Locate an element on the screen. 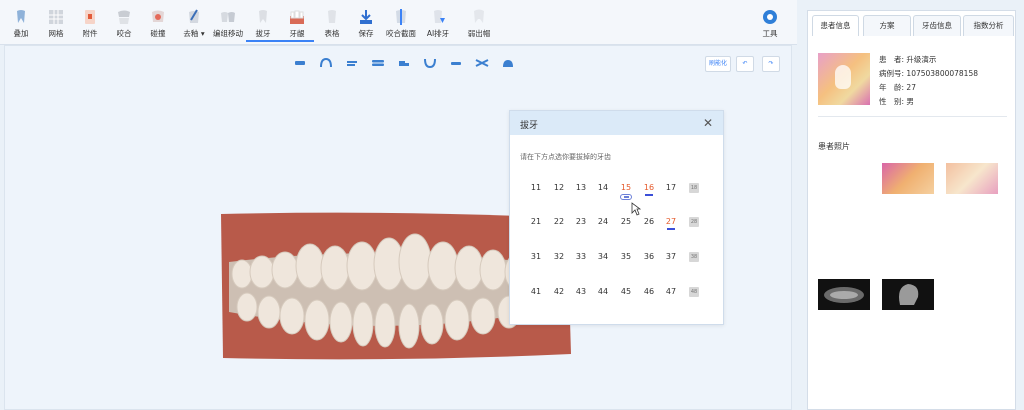  group-move-button: 编组移动 is located at coordinates (228, 23).